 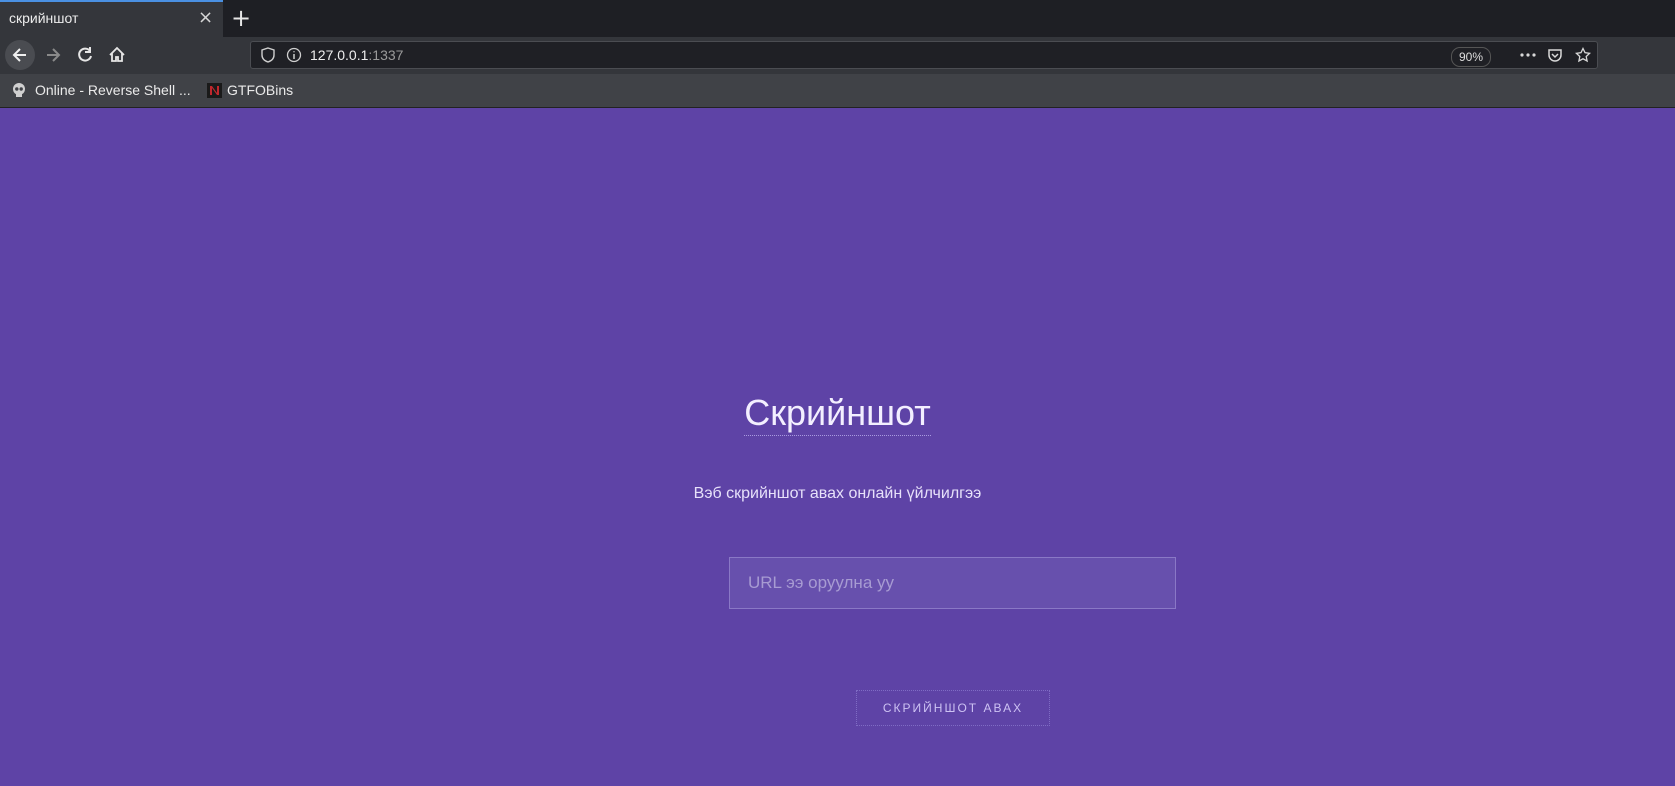 What do you see at coordinates (294, 55) in the screenshot?
I see `info-icon` at bounding box center [294, 55].